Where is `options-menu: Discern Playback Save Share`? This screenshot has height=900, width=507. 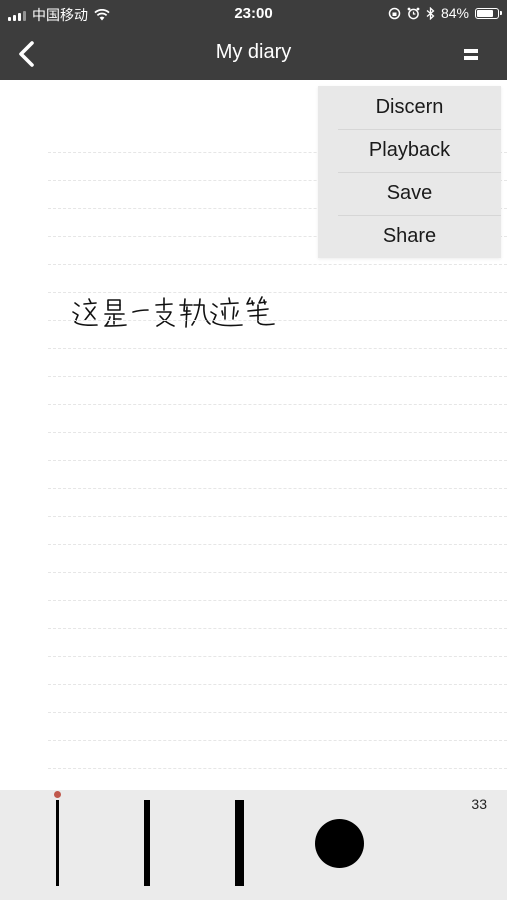
options-menu: Discern Playback Save Share is located at coordinates (409, 172).